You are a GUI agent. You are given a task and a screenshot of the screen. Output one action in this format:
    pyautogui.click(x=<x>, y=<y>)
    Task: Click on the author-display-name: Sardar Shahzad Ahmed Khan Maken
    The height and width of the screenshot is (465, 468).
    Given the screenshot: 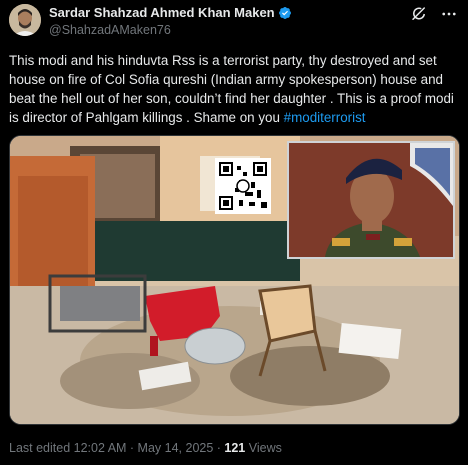 What is the action you would take?
    pyautogui.click(x=162, y=12)
    